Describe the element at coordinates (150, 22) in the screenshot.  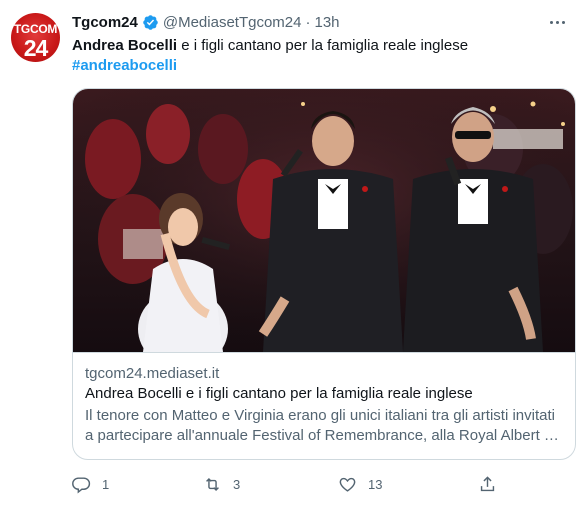
I see `verified-badge-icon` at that location.